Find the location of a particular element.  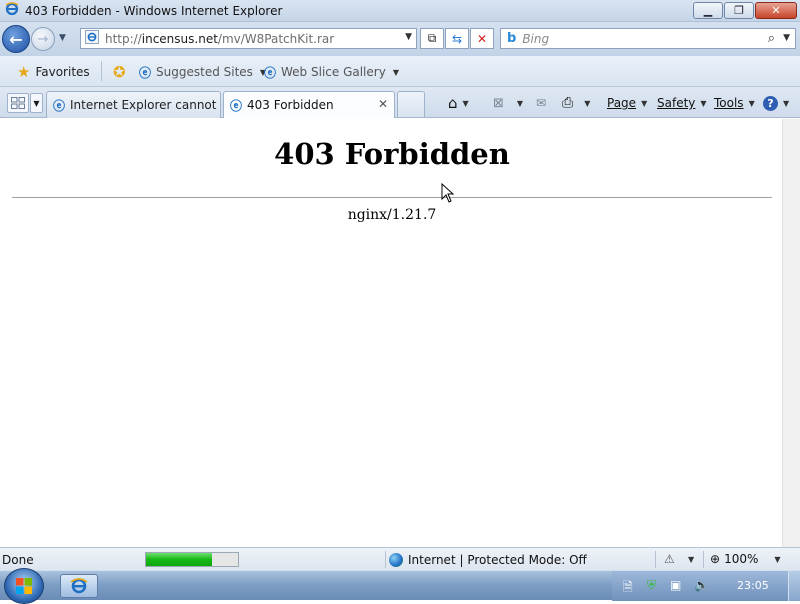

network-icon: ▣ is located at coordinates (675, 585).